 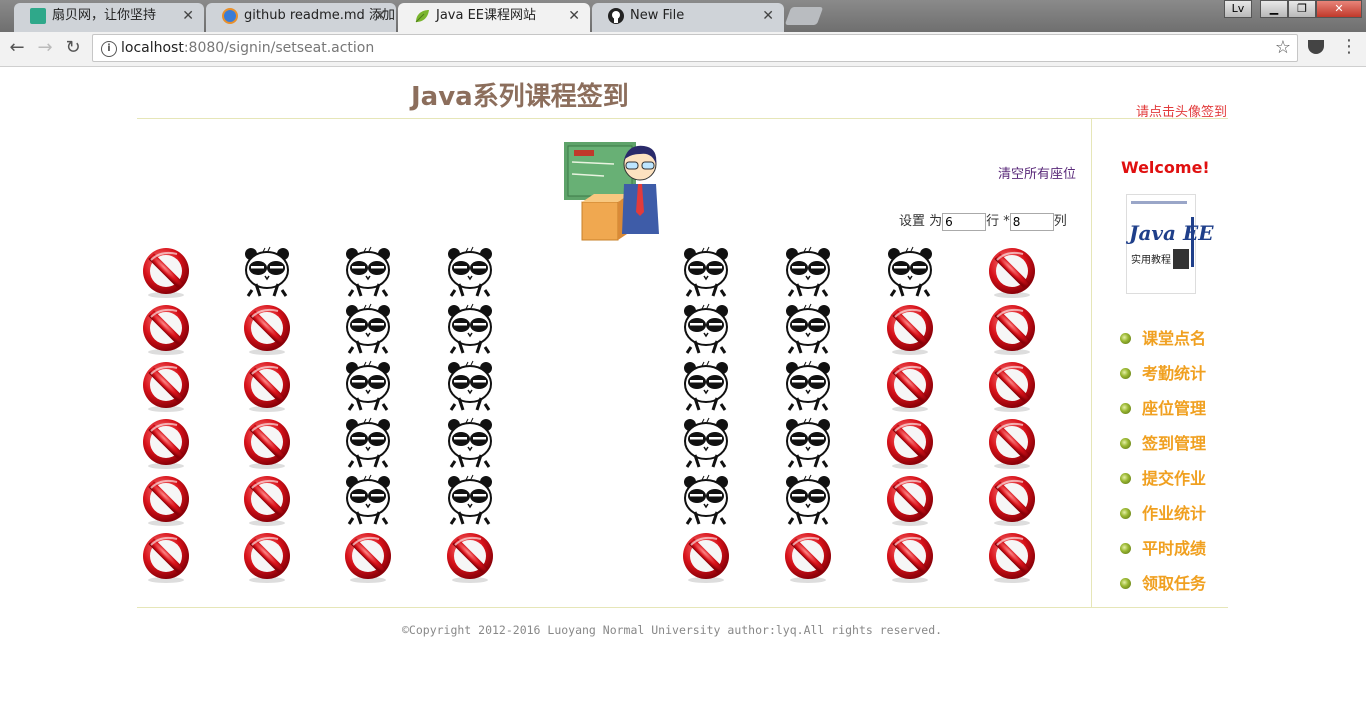 What do you see at coordinates (1181, 259) in the screenshot?
I see `book-cover-photo` at bounding box center [1181, 259].